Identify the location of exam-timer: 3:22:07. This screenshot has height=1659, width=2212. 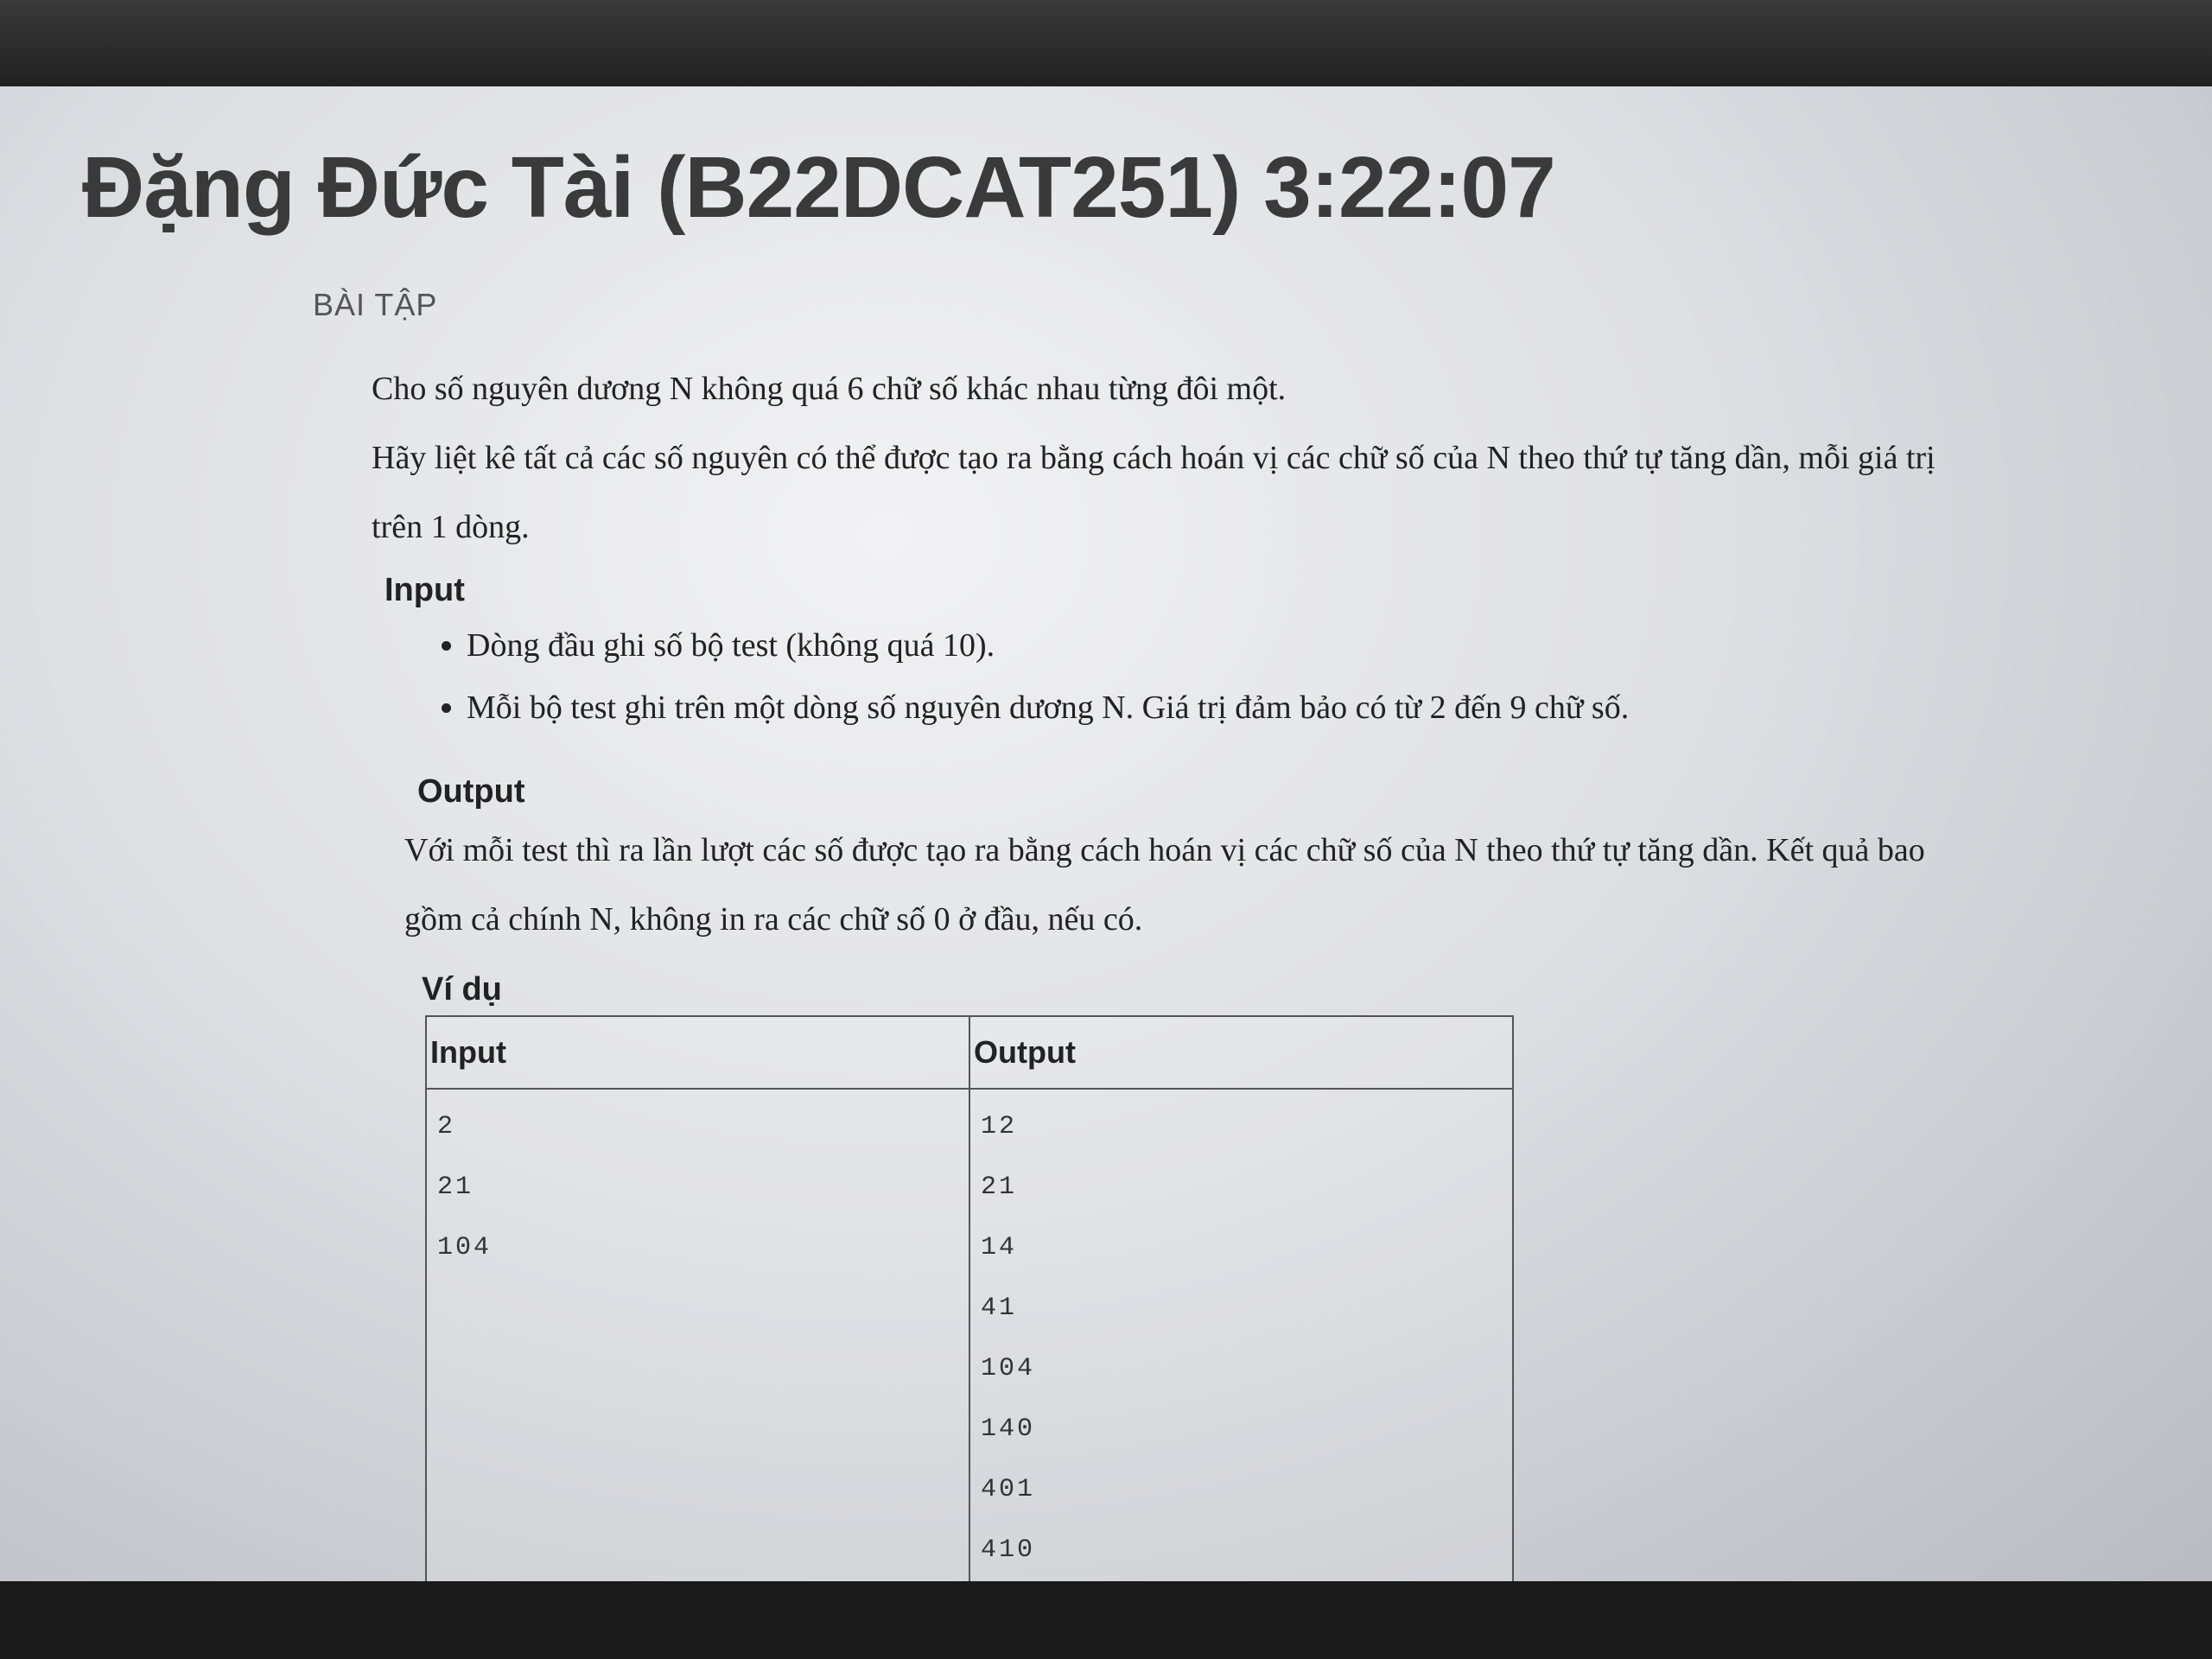
(1409, 187).